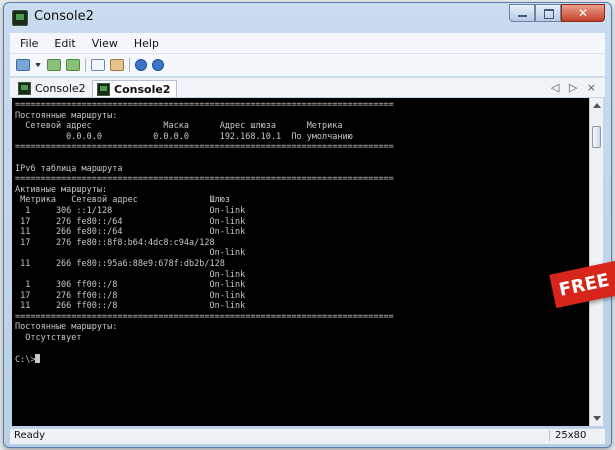 The image size is (615, 450). Describe the element at coordinates (596, 262) in the screenshot. I see `vertical-scrollbar` at that location.